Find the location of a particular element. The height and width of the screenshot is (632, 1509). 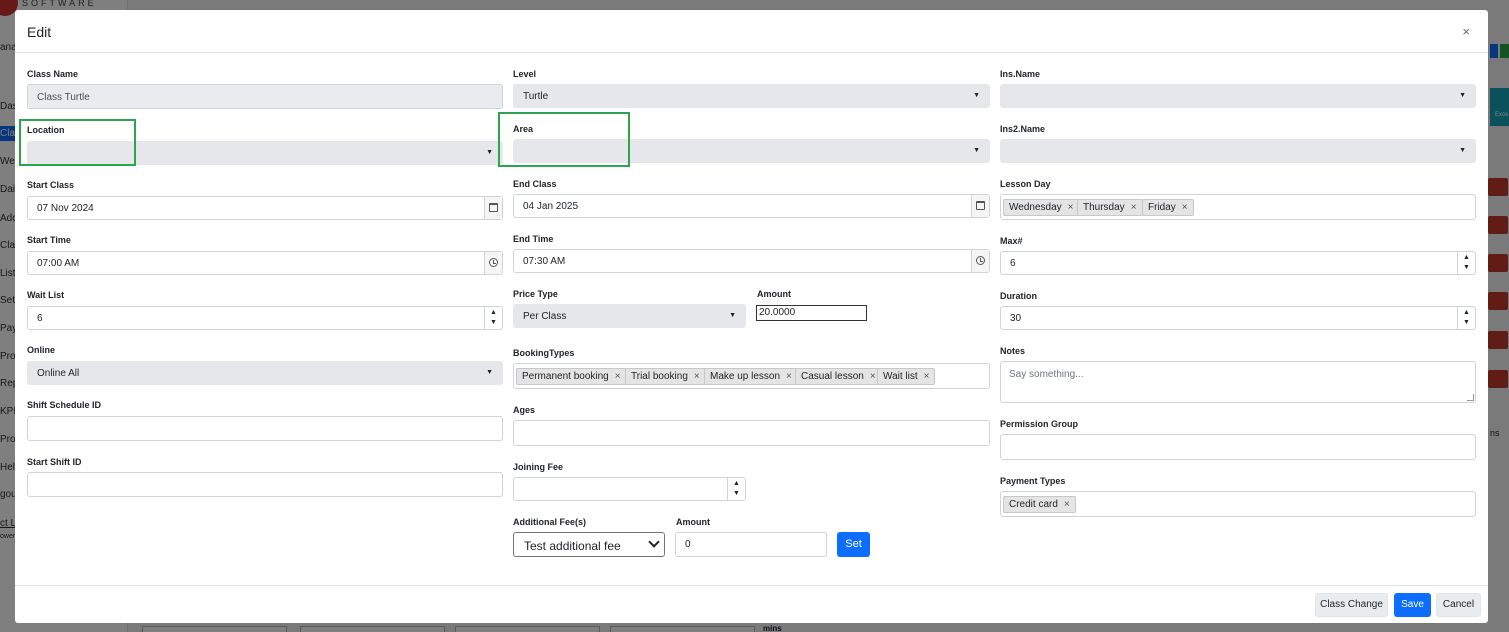

ages-input is located at coordinates (751, 433).